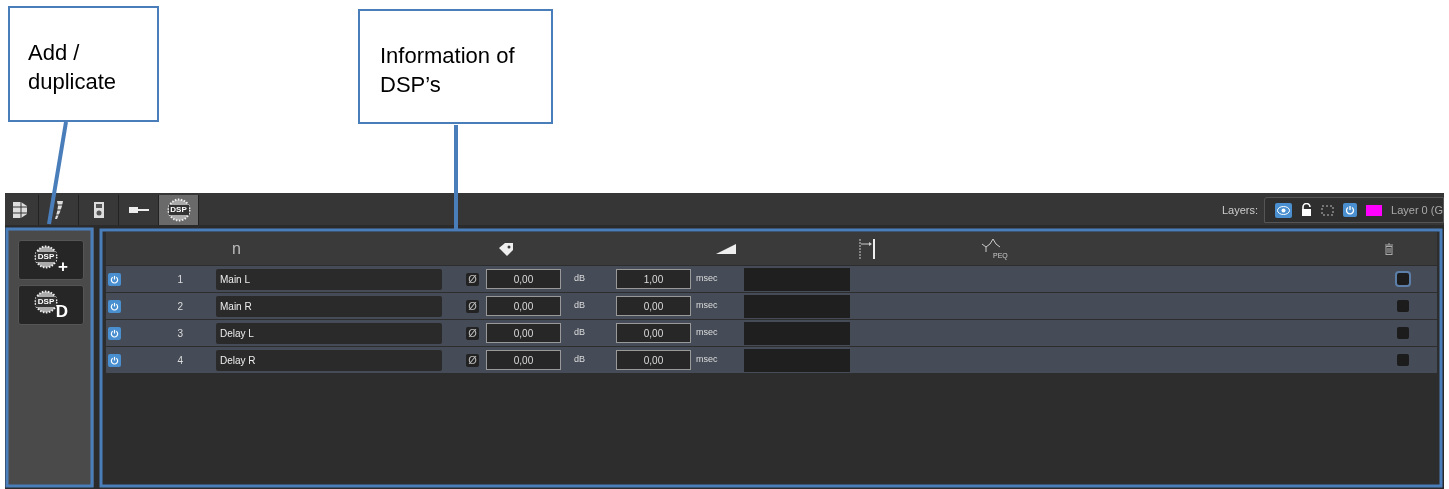 The image size is (1449, 489). I want to click on trash-icon, so click(1389, 248).